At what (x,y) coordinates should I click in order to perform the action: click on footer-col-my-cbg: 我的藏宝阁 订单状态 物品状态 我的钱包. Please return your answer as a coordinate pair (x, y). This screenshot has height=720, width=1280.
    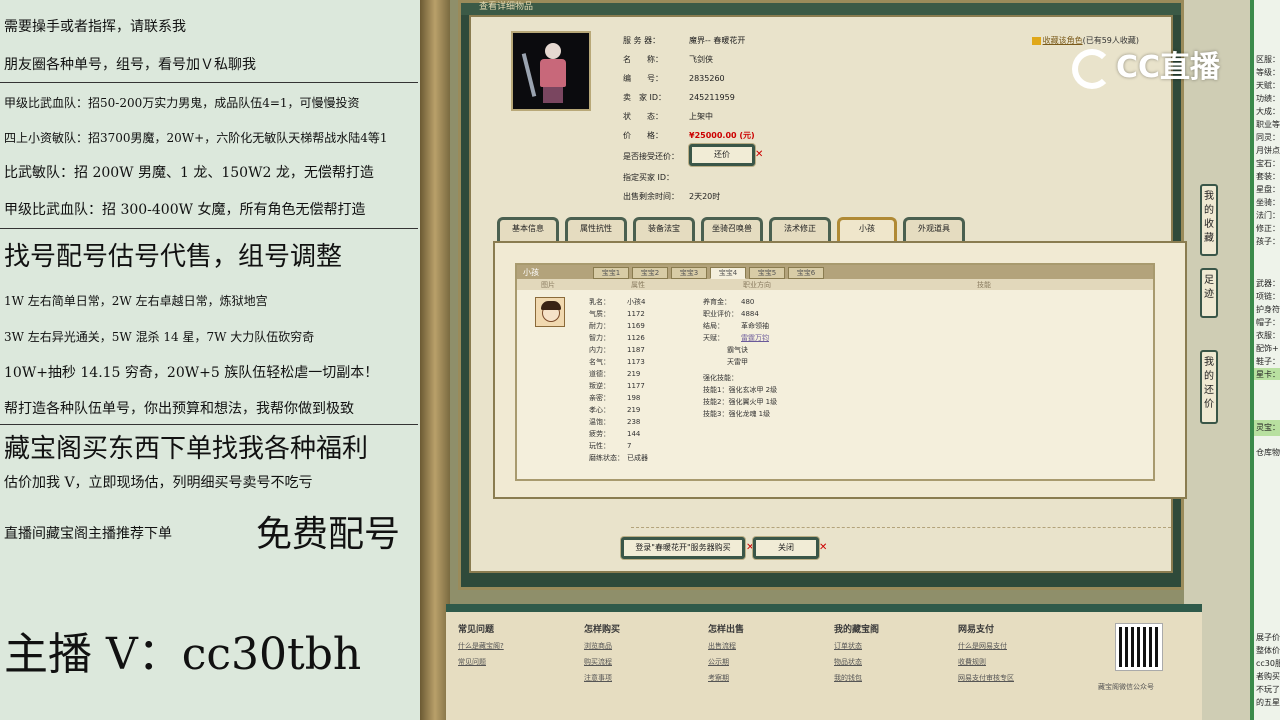
    Looking at the image, I should click on (857, 654).